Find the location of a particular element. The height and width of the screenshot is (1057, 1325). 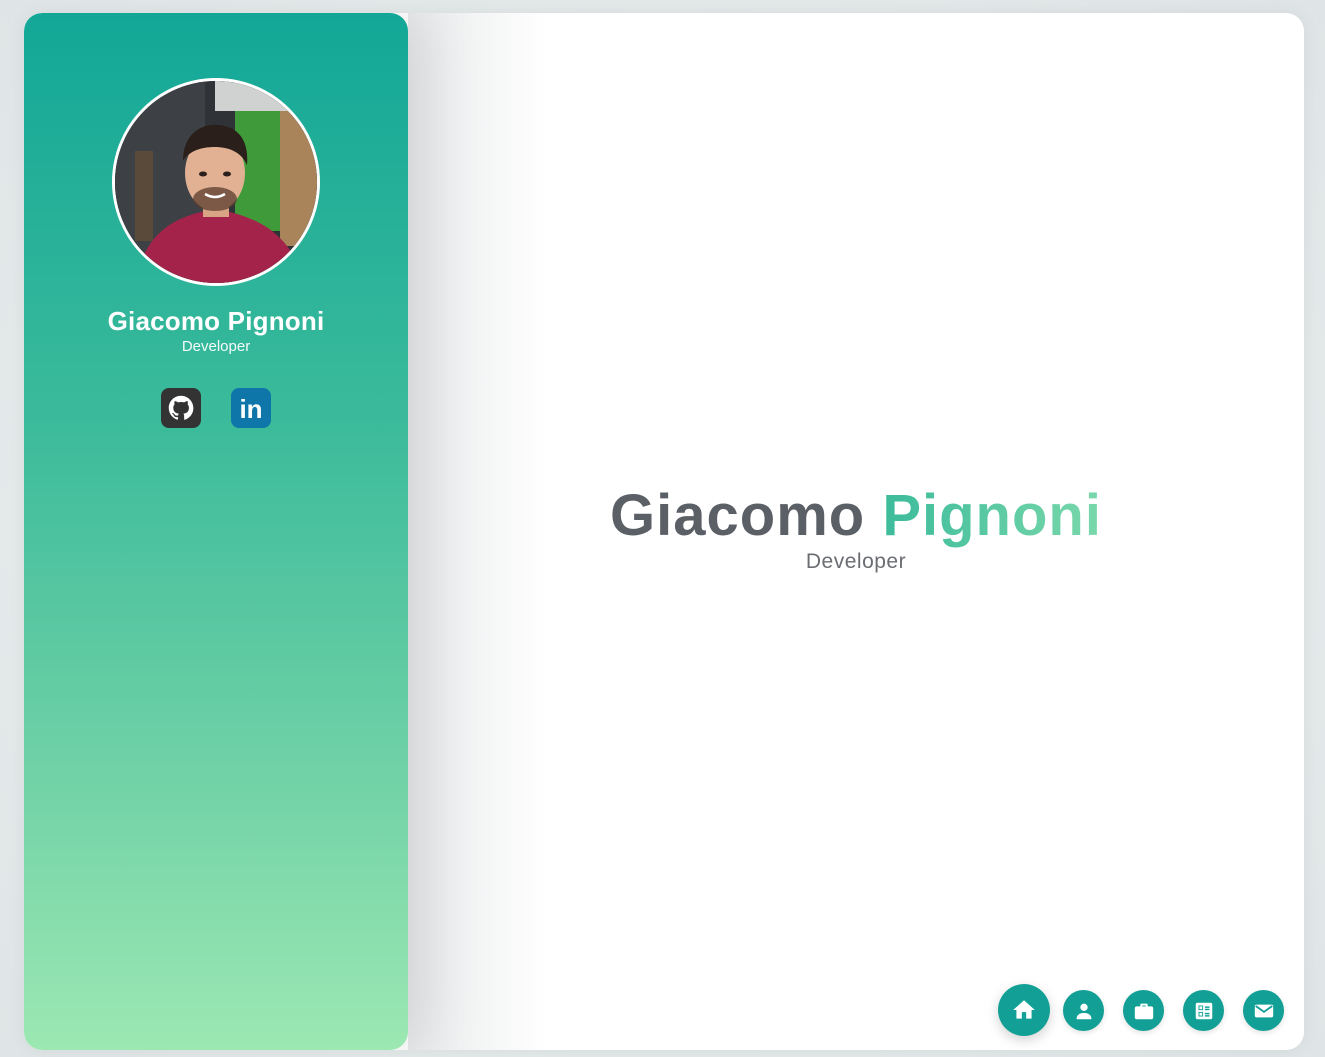

nav-portfolio-button is located at coordinates (1143, 1010).